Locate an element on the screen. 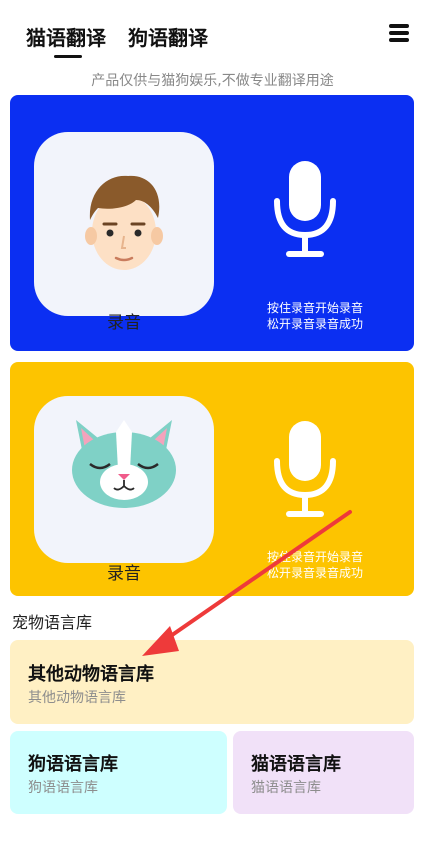 Image resolution: width=425 pixels, height=844 pixels. tab-dog-translate: 狗语翻译 is located at coordinates (168, 36).